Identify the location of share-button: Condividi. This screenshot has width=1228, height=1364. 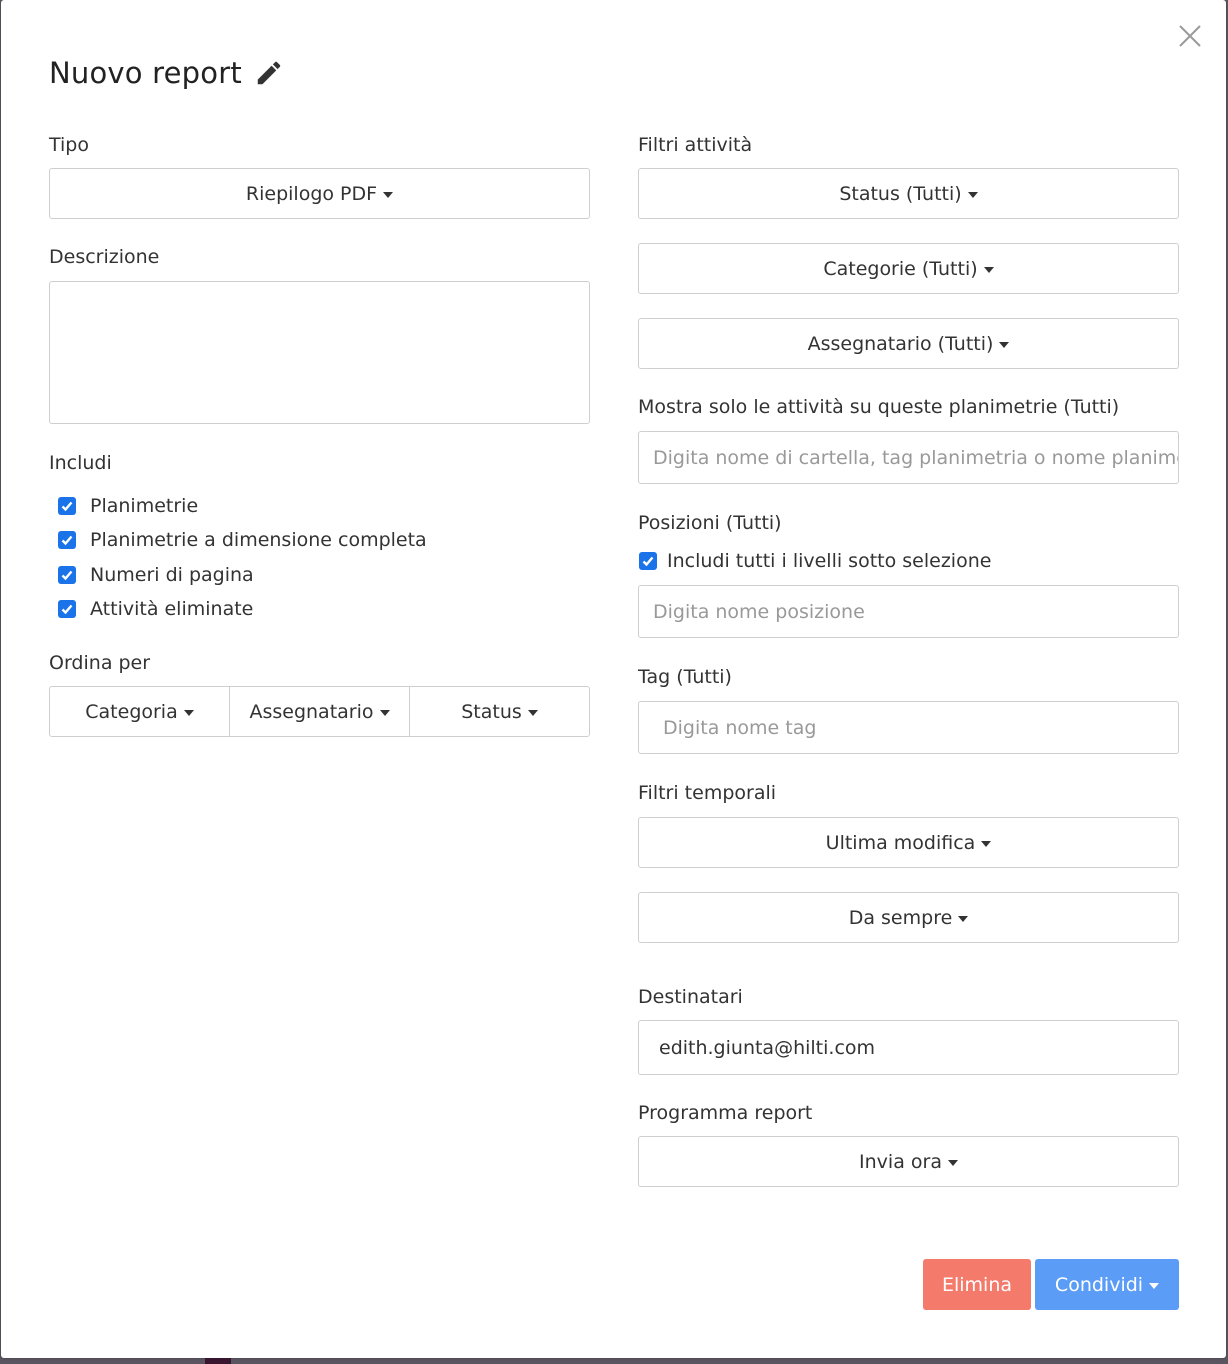
(1107, 1284).